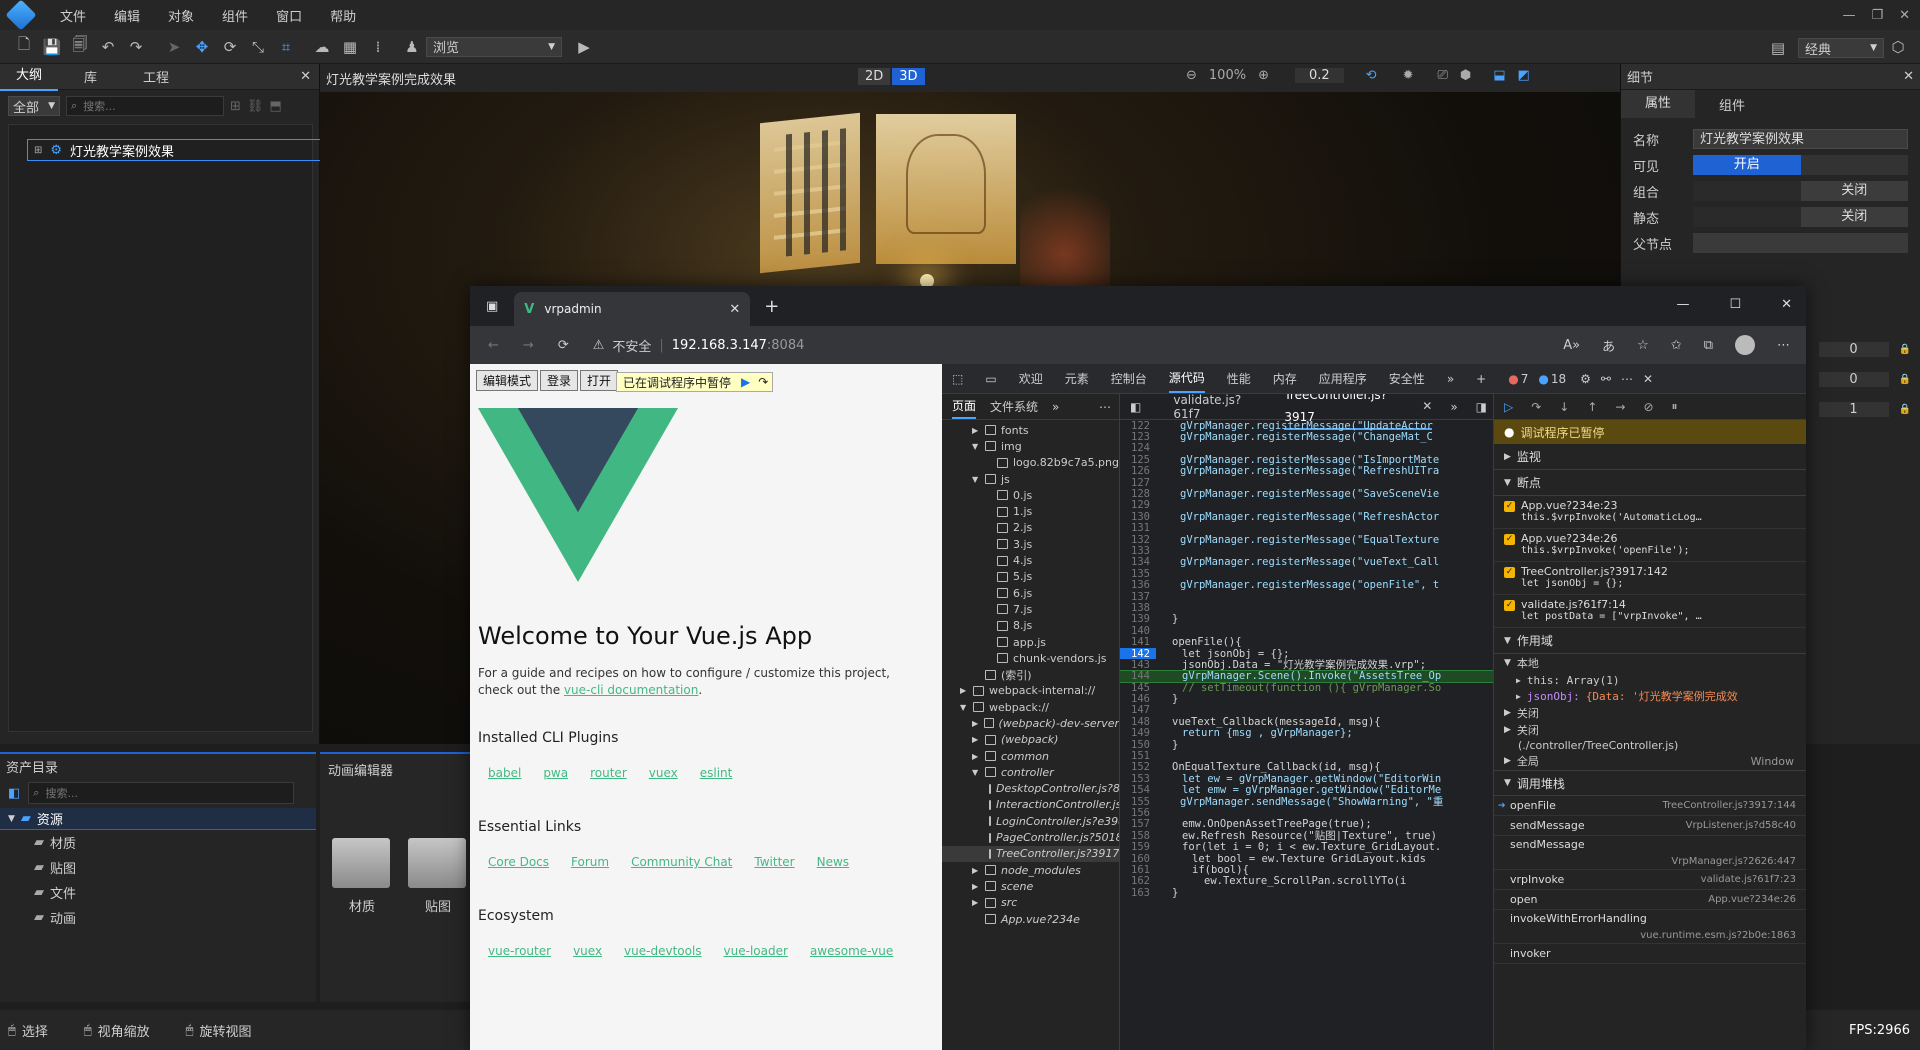 The image size is (1920, 1050). I want to click on devtools-tab-sources: 源代码, so click(1186, 379).